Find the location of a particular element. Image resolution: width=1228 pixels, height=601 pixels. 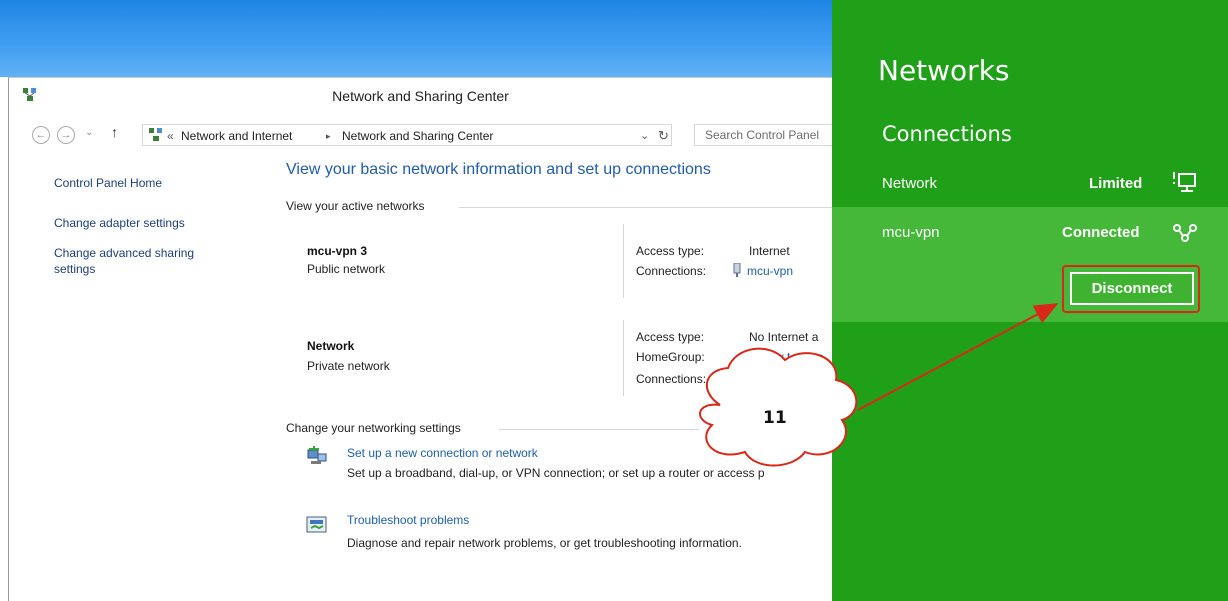

step-number-label: 11 is located at coordinates (775, 418).